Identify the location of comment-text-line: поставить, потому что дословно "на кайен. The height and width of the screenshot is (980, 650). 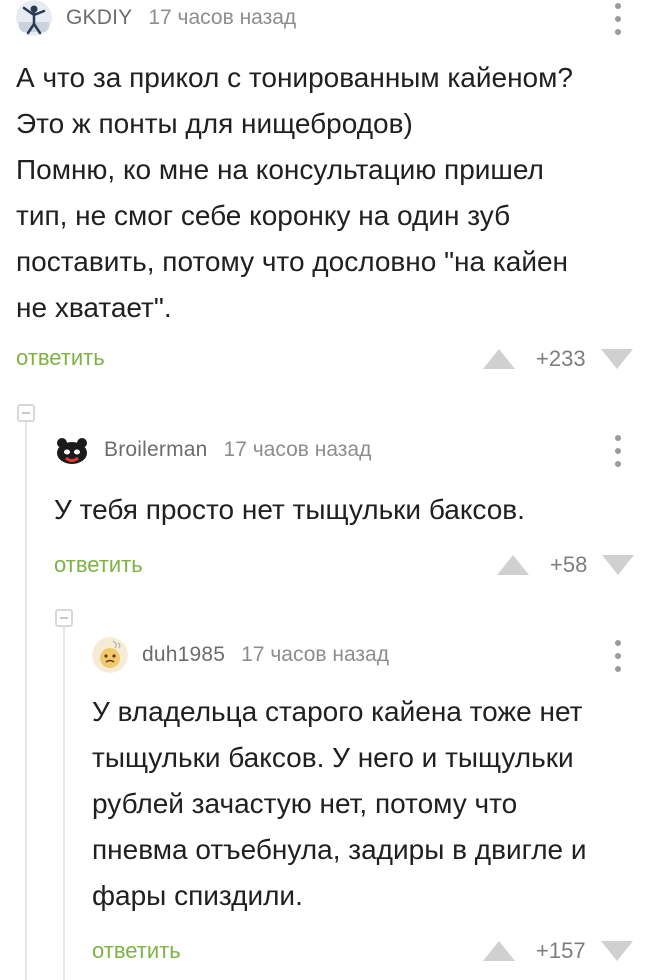
(292, 261).